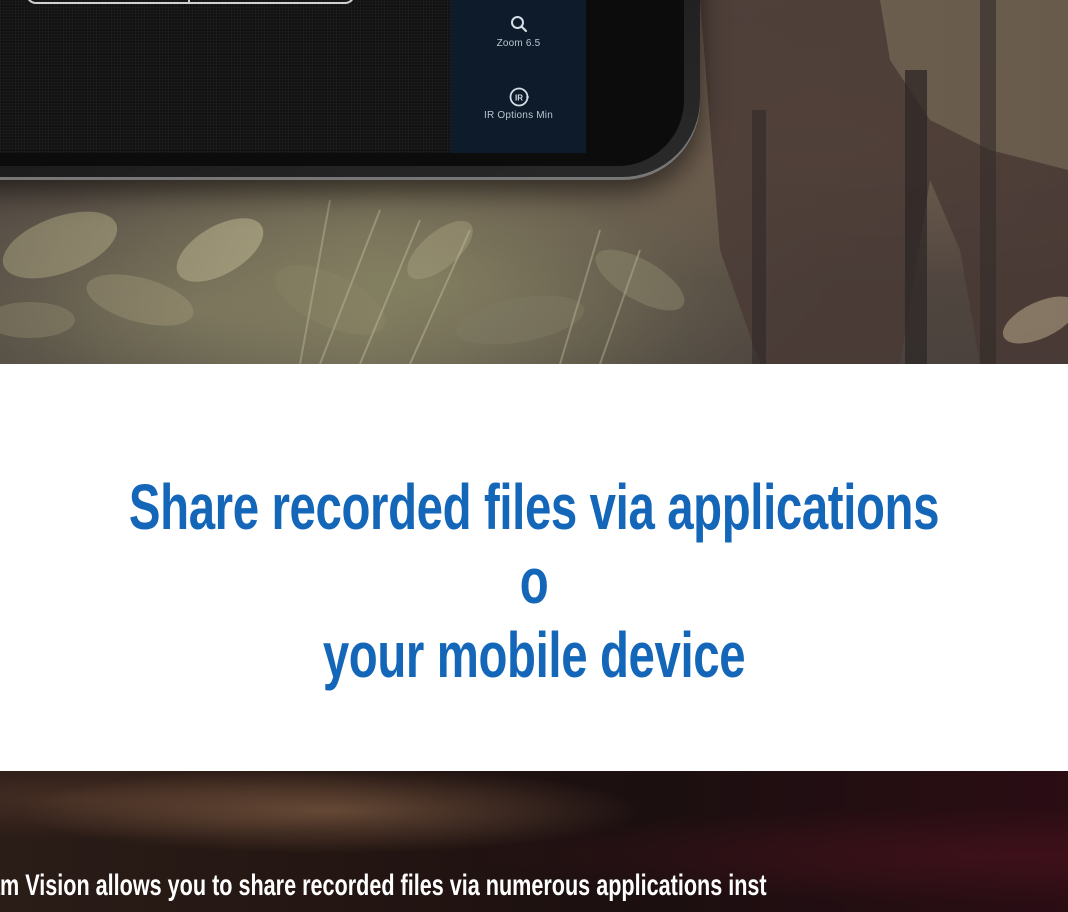 This screenshot has width=1068, height=912. I want to click on heading-line-1: Share recorded files via applications o, so click(534, 544).